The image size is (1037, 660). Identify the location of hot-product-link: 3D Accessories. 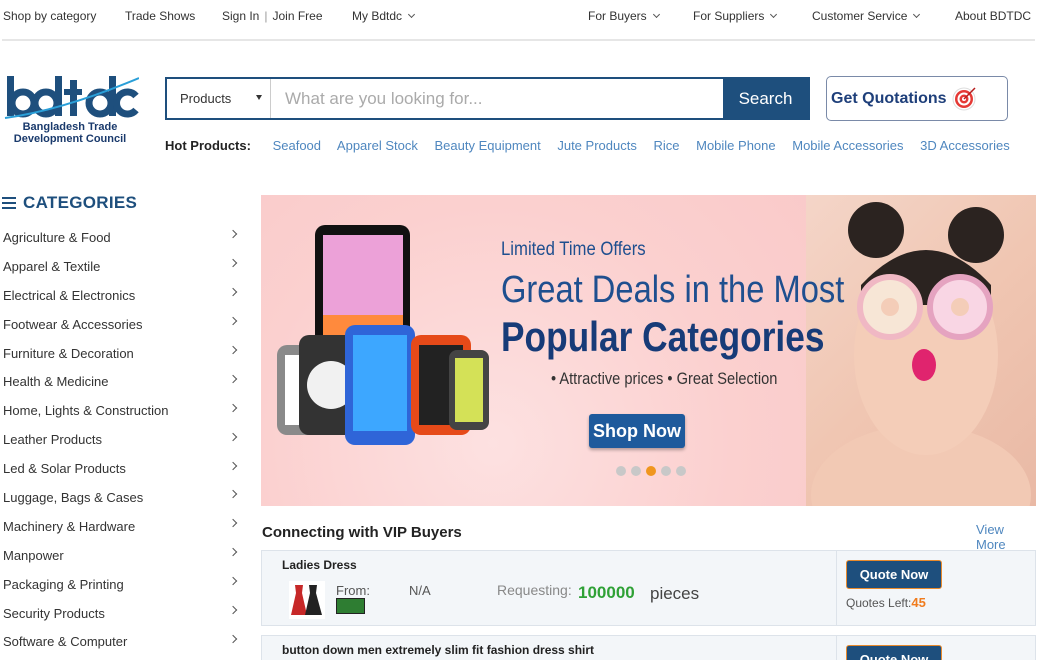
(965, 145).